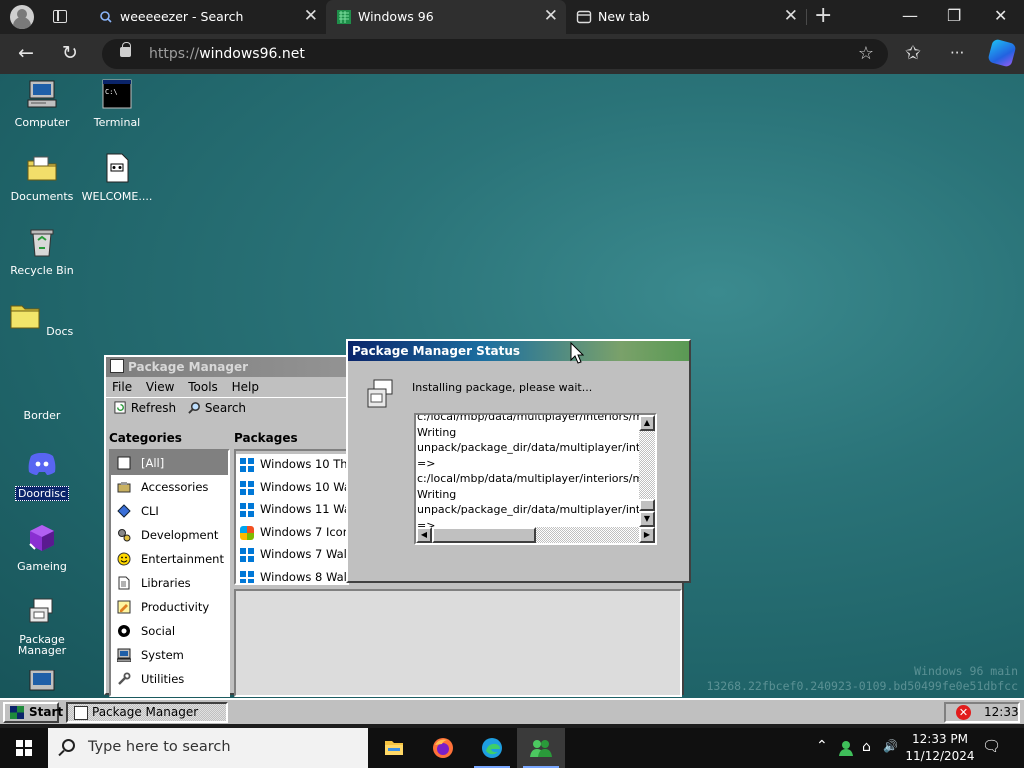  Describe the element at coordinates (117, 103) in the screenshot. I see `desktop-icon-terminal: C:\ Terminal` at that location.